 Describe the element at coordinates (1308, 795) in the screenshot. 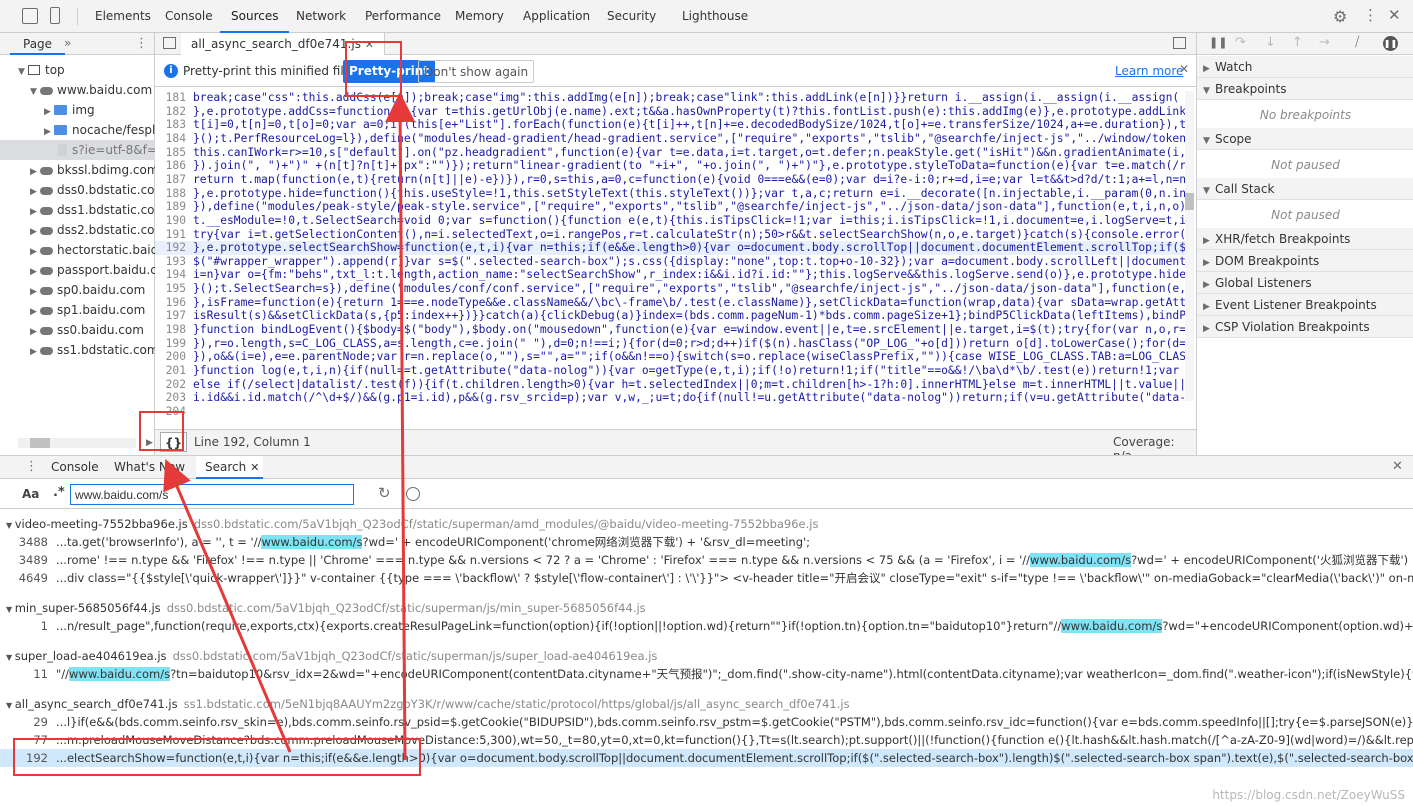

I see `watermark: https://blog.csdn.net/ZoeyWuSS` at that location.